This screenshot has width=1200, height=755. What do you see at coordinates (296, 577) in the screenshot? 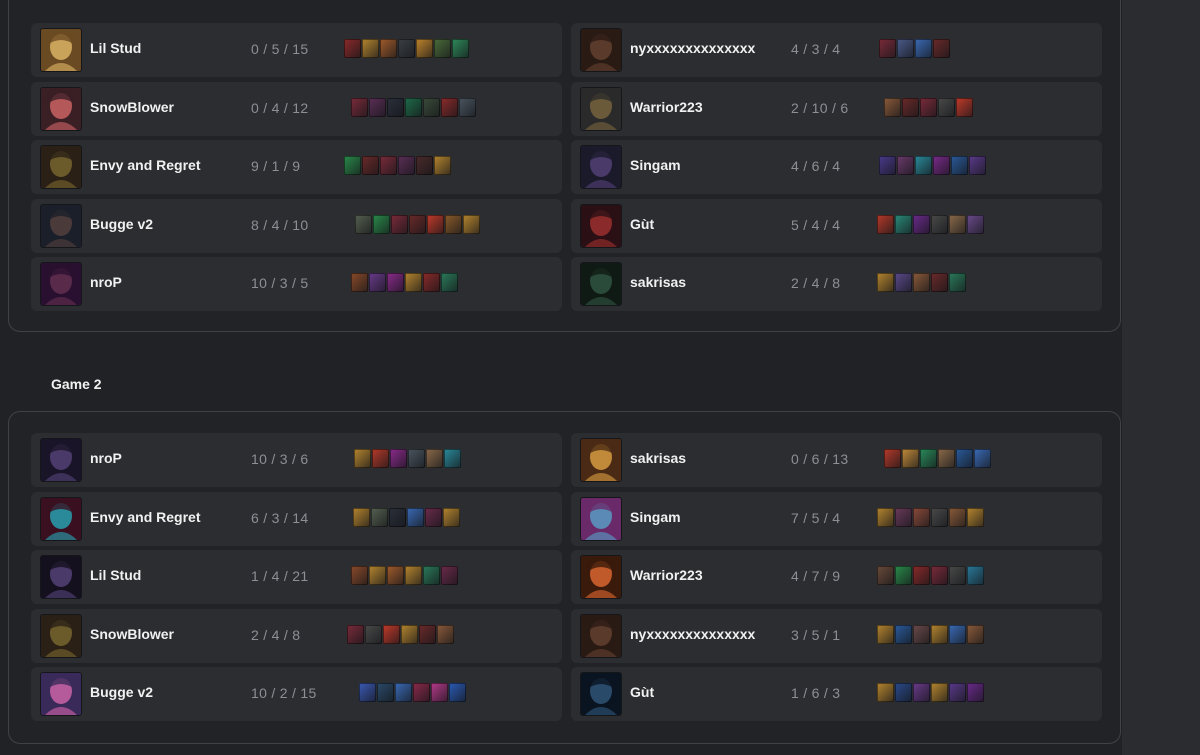
I see `player-row: Lil Stud 1 / 4 / 21` at bounding box center [296, 577].